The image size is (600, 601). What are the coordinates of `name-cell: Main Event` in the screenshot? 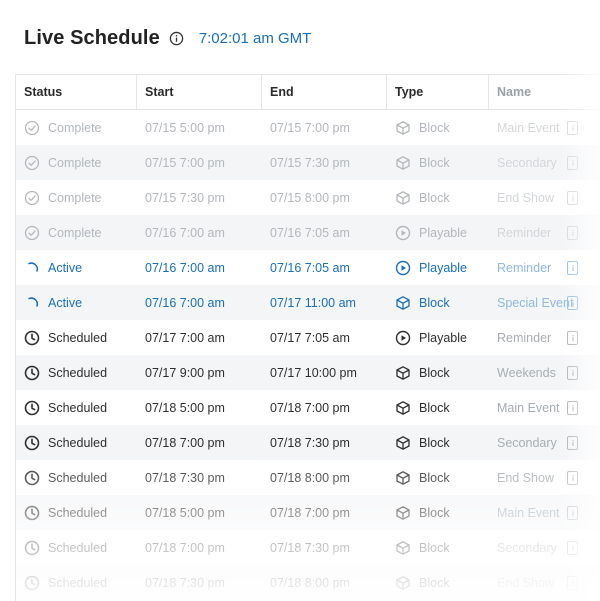 It's located at (544, 512).